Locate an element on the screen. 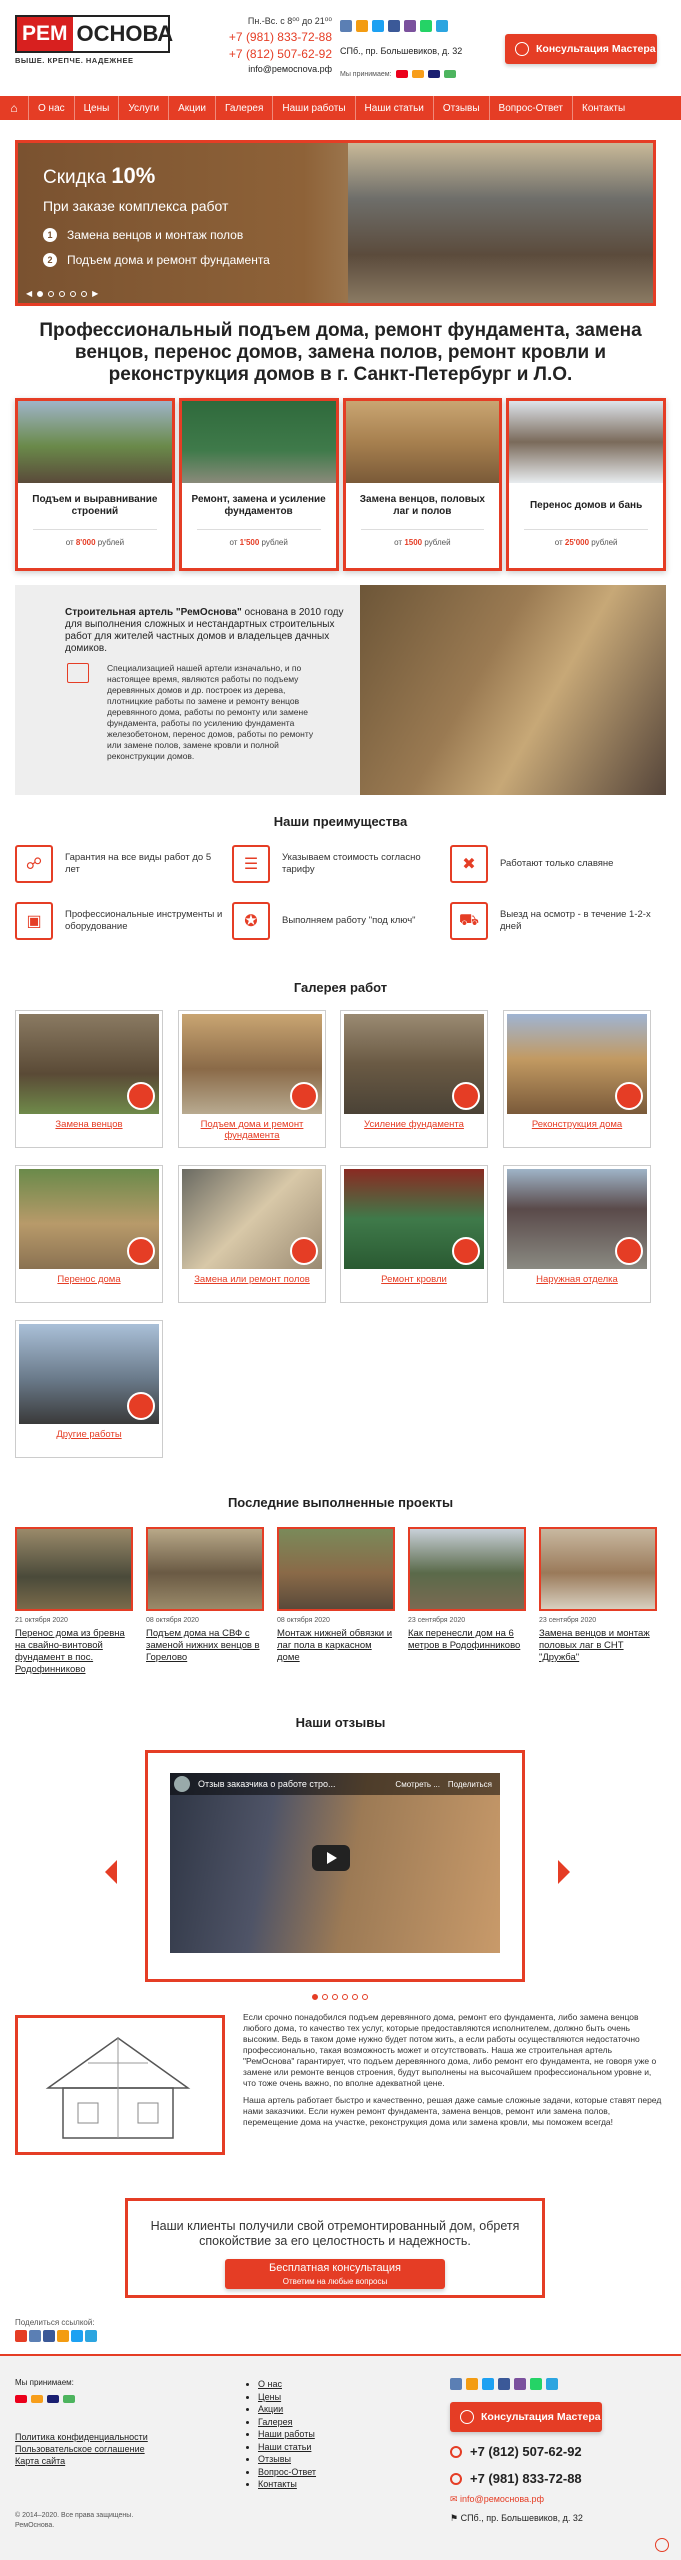  next-arrow-icon is located at coordinates (564, 1872).